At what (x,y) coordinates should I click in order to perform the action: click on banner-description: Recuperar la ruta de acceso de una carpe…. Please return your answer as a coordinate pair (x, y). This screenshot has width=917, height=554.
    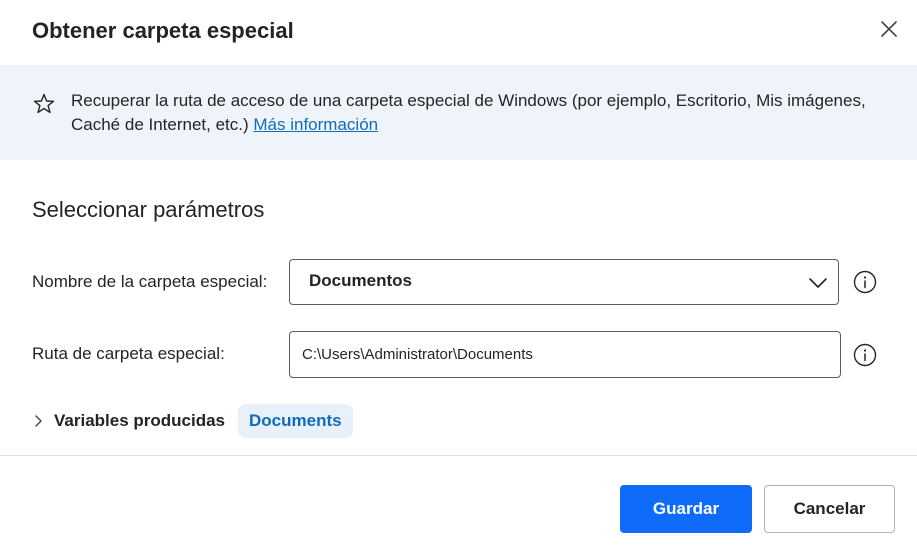
    Looking at the image, I should click on (471, 113).